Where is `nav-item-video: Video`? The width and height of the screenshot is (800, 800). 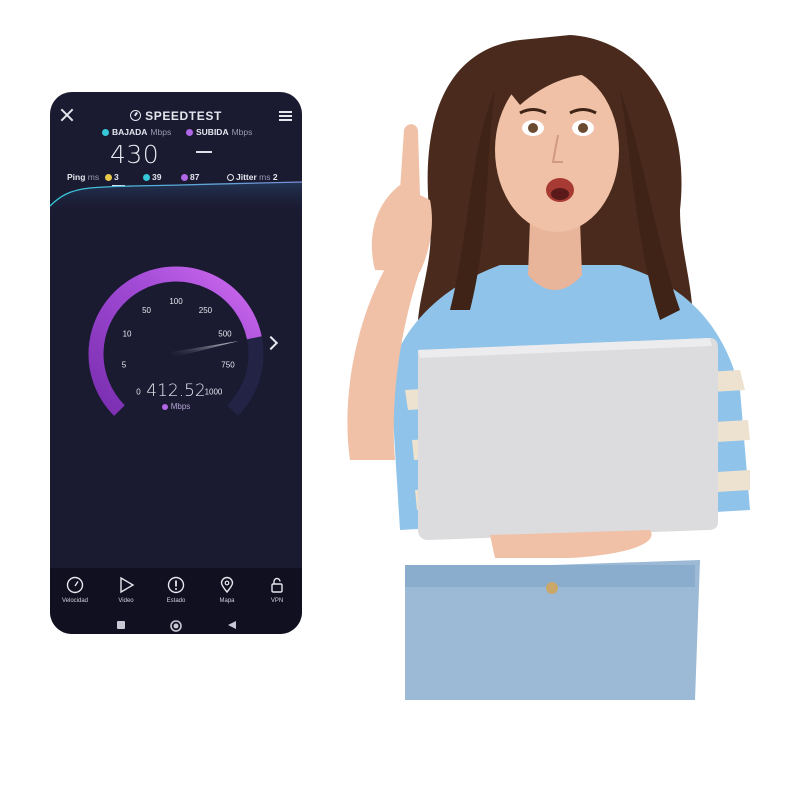 nav-item-video: Video is located at coordinates (126, 590).